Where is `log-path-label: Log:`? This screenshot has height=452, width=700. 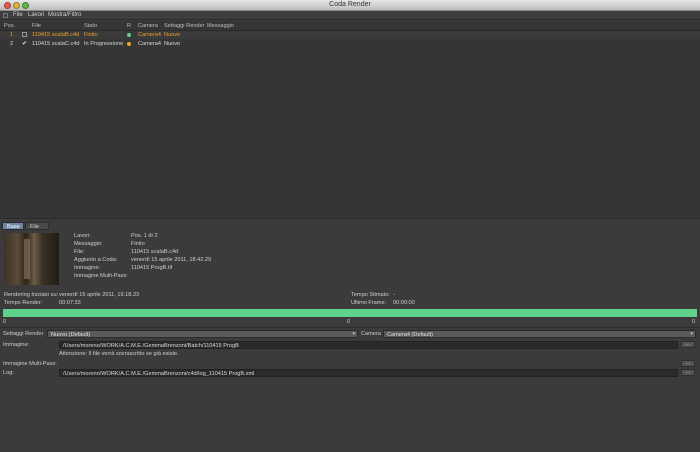
log-path-label: Log: is located at coordinates (8, 373).